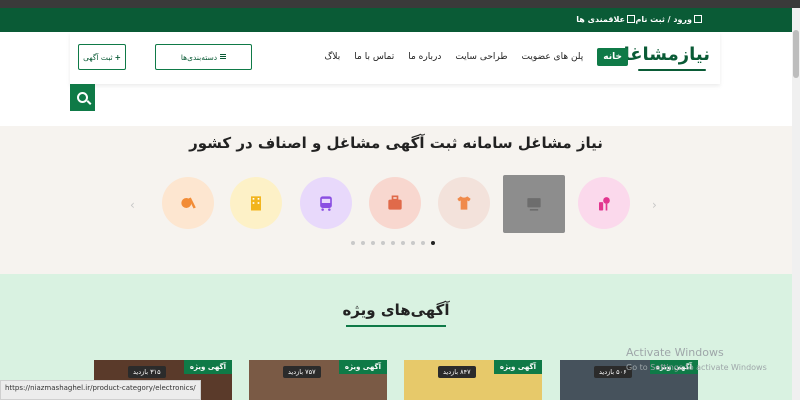 Image resolution: width=800 pixels, height=400 pixels. I want to click on heart-icon, so click(631, 19).